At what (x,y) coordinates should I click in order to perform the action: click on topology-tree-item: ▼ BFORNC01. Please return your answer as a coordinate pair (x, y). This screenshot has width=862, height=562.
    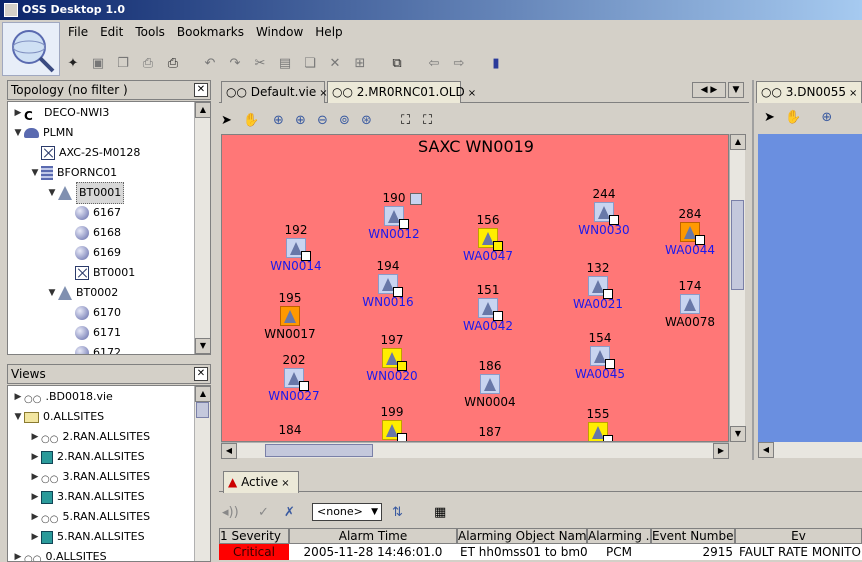
    Looking at the image, I should click on (73, 173).